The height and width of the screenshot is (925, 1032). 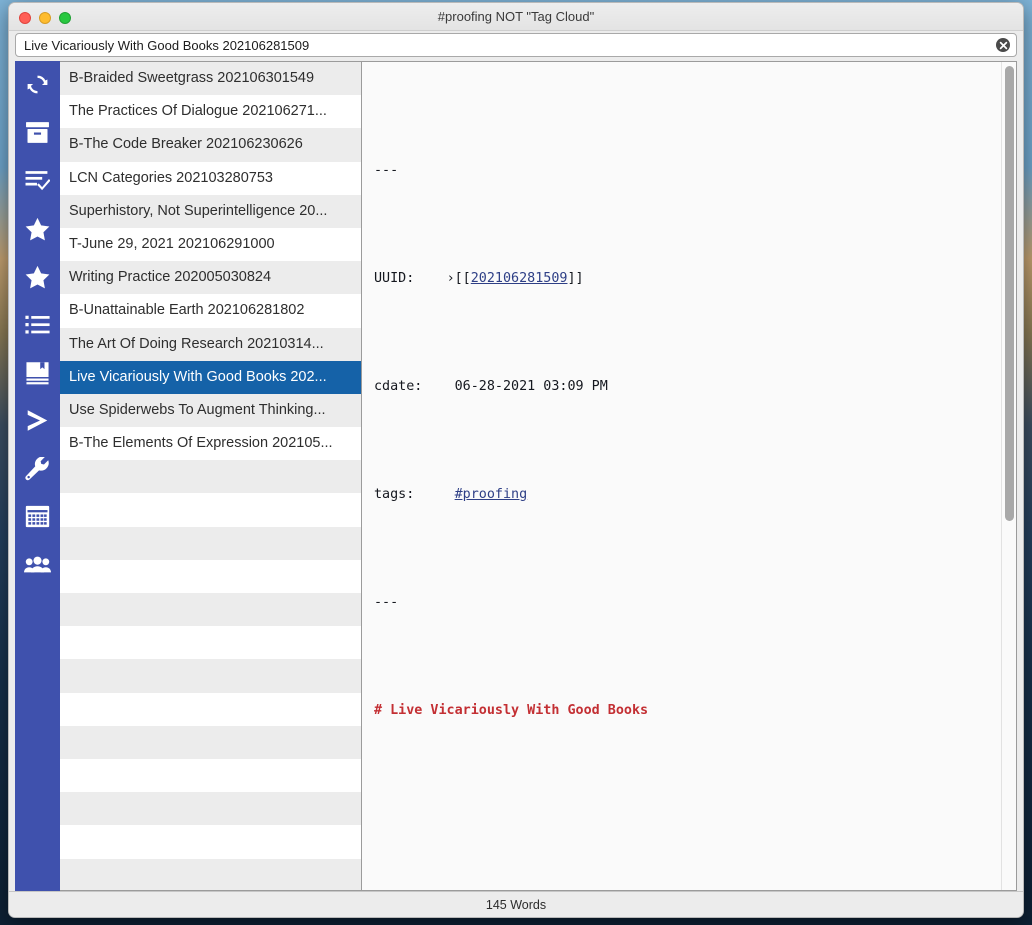 I want to click on uuid-line: UUID: ›[[202106281509]], so click(x=678, y=278).